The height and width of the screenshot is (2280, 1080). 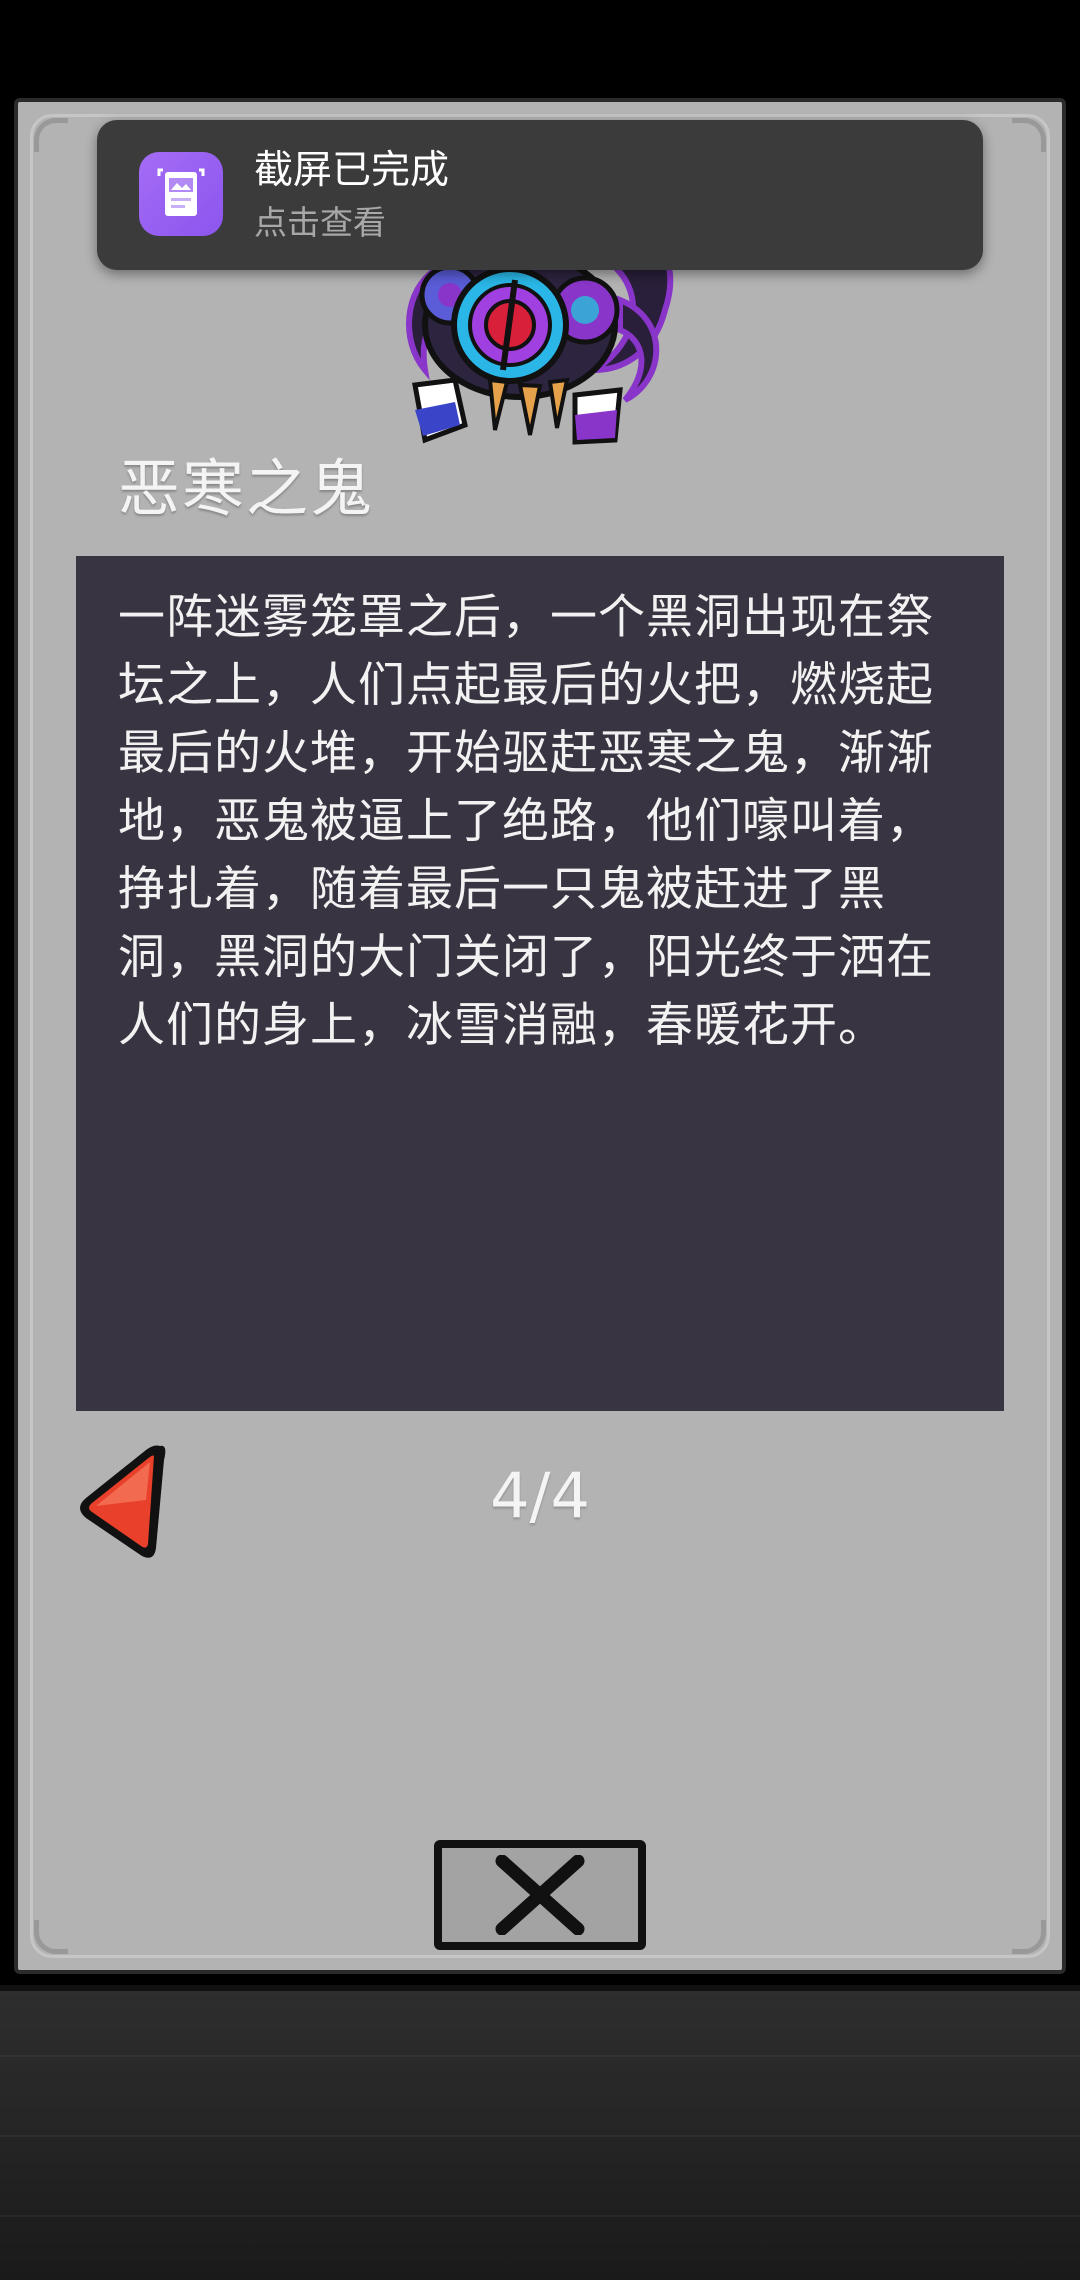 I want to click on notification-title: 截屏已完成, so click(x=352, y=170).